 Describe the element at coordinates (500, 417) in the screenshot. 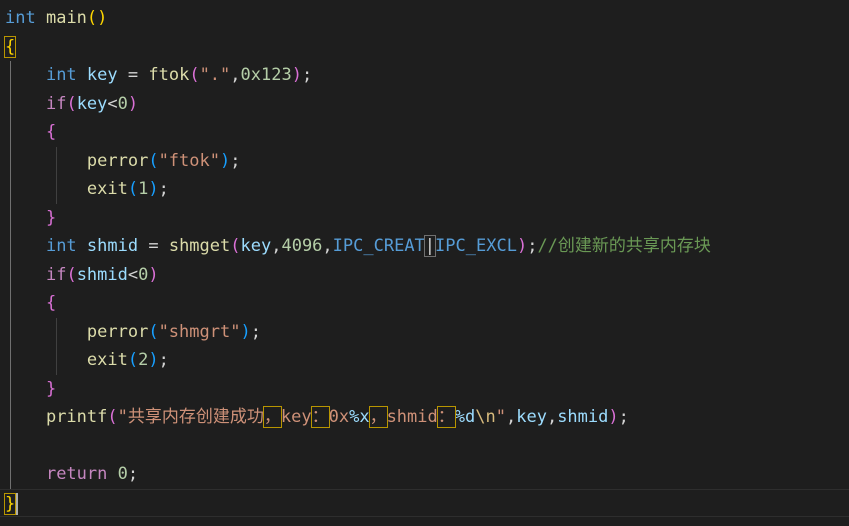

I see `code-token: "` at that location.